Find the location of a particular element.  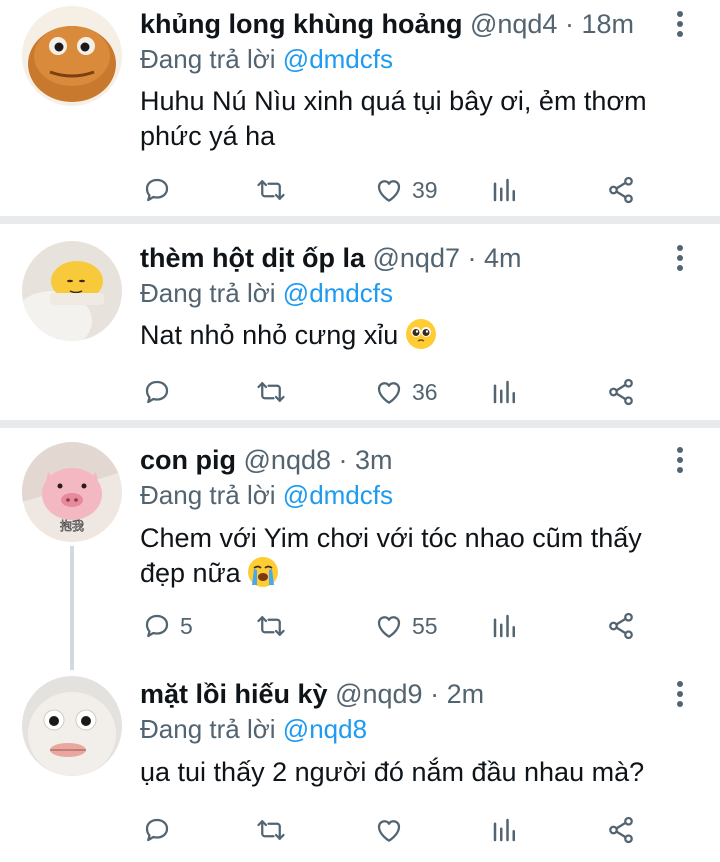

loudly-crying-face-emoji-icon is located at coordinates (263, 572).